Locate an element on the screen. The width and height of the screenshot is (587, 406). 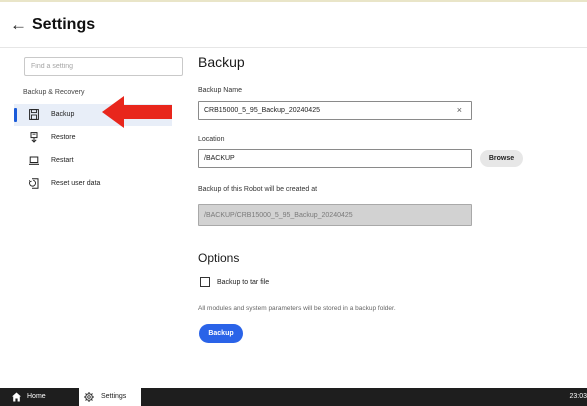
location-label: Location is located at coordinates (211, 139).